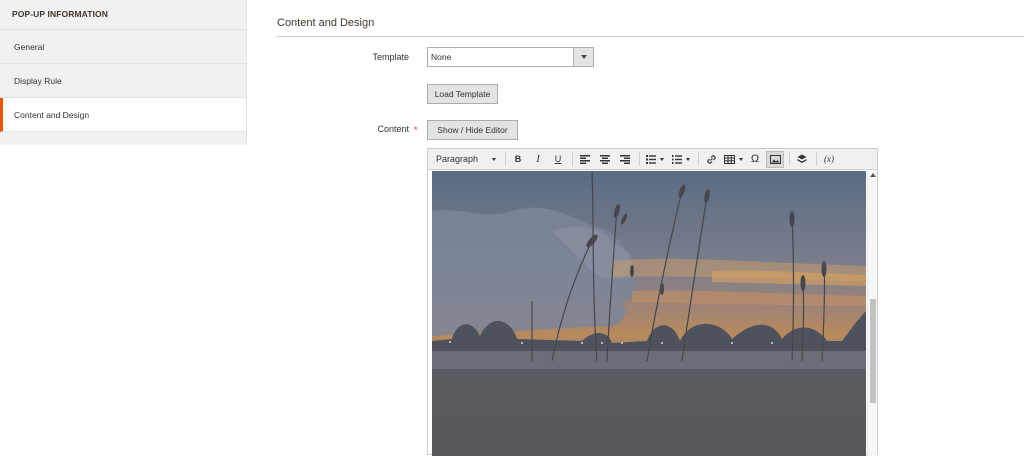  I want to click on table-icon, so click(733, 159).